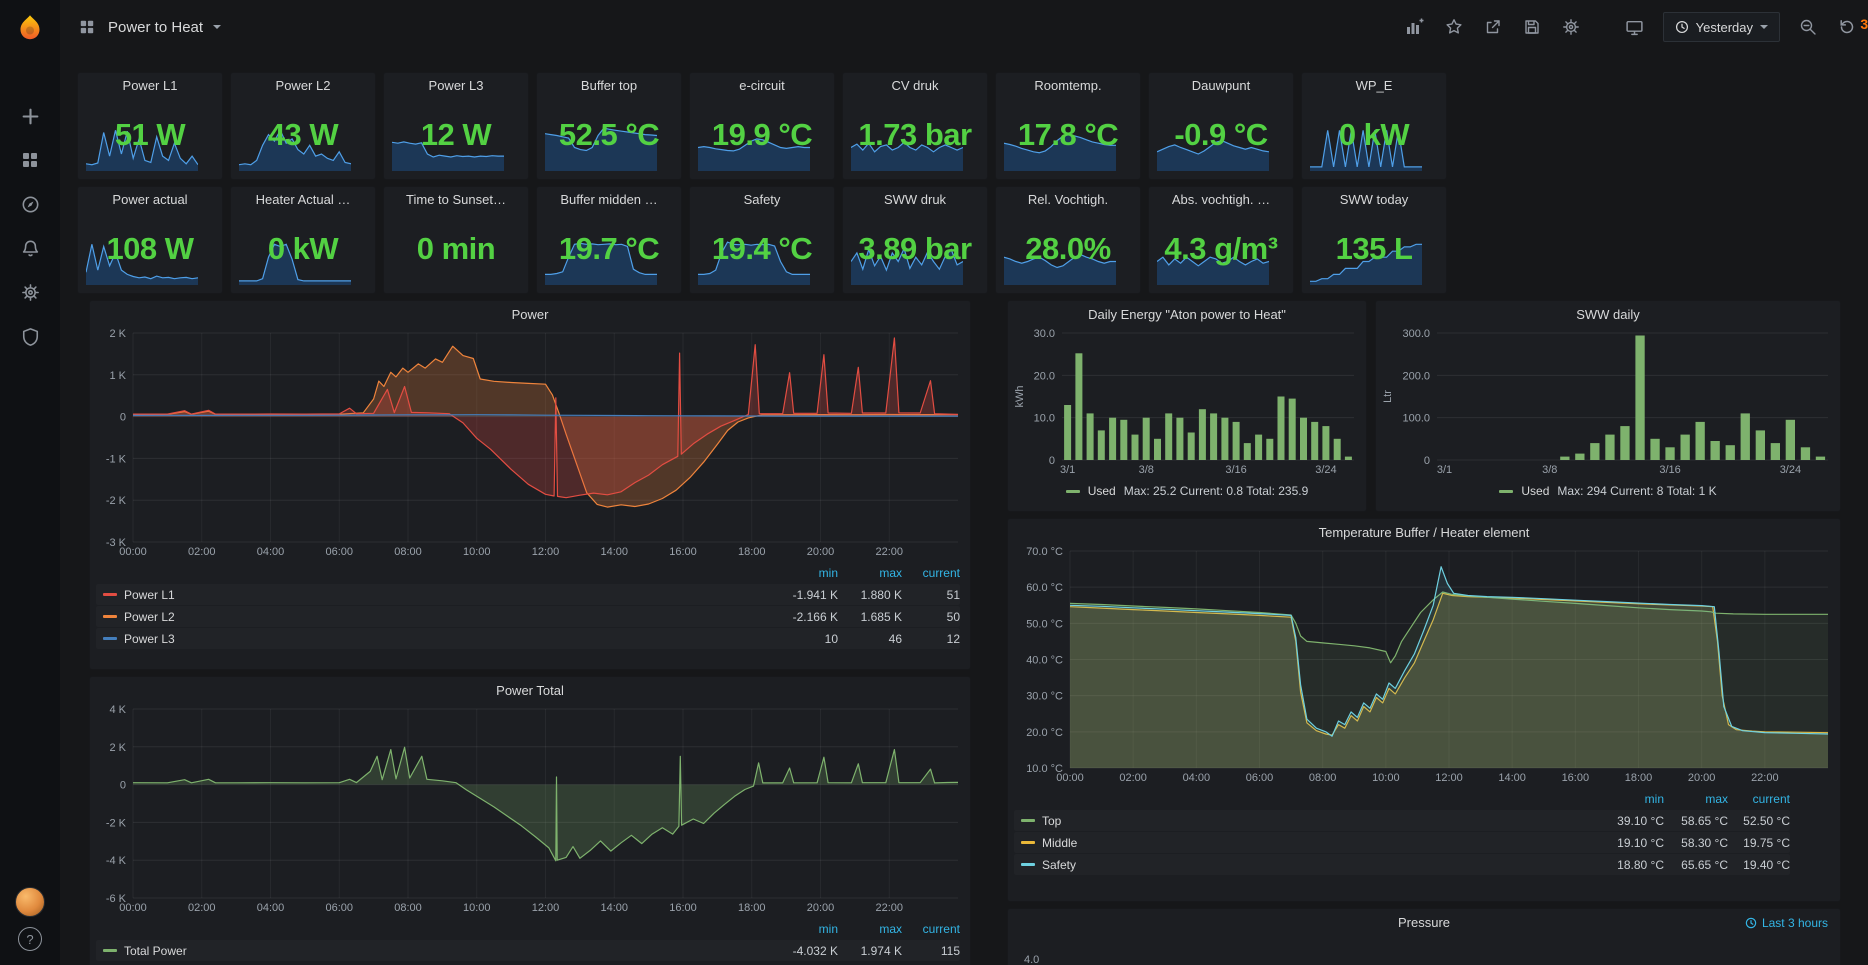 This screenshot has height=965, width=1868. Describe the element at coordinates (1187, 314) in the screenshot. I see `panel-header: Daily Energy "Aton power to Heat"` at that location.